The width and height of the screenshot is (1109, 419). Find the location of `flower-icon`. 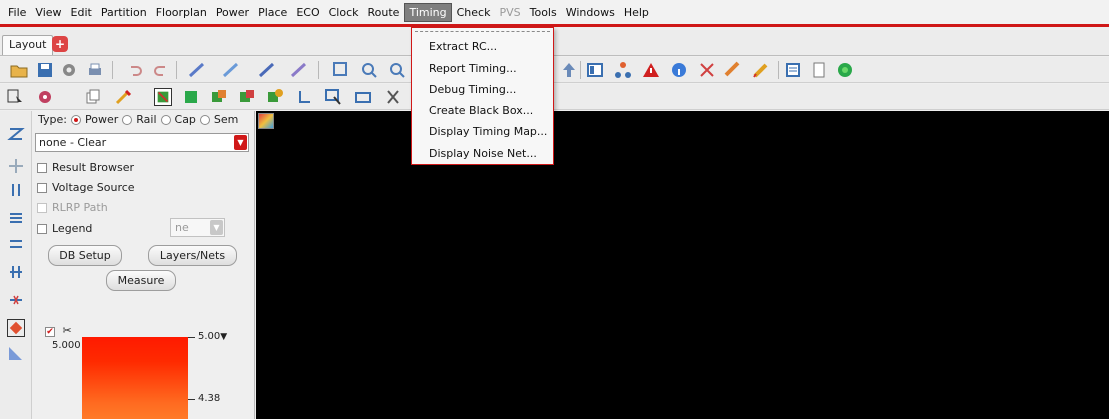

flower-icon is located at coordinates (45, 97).